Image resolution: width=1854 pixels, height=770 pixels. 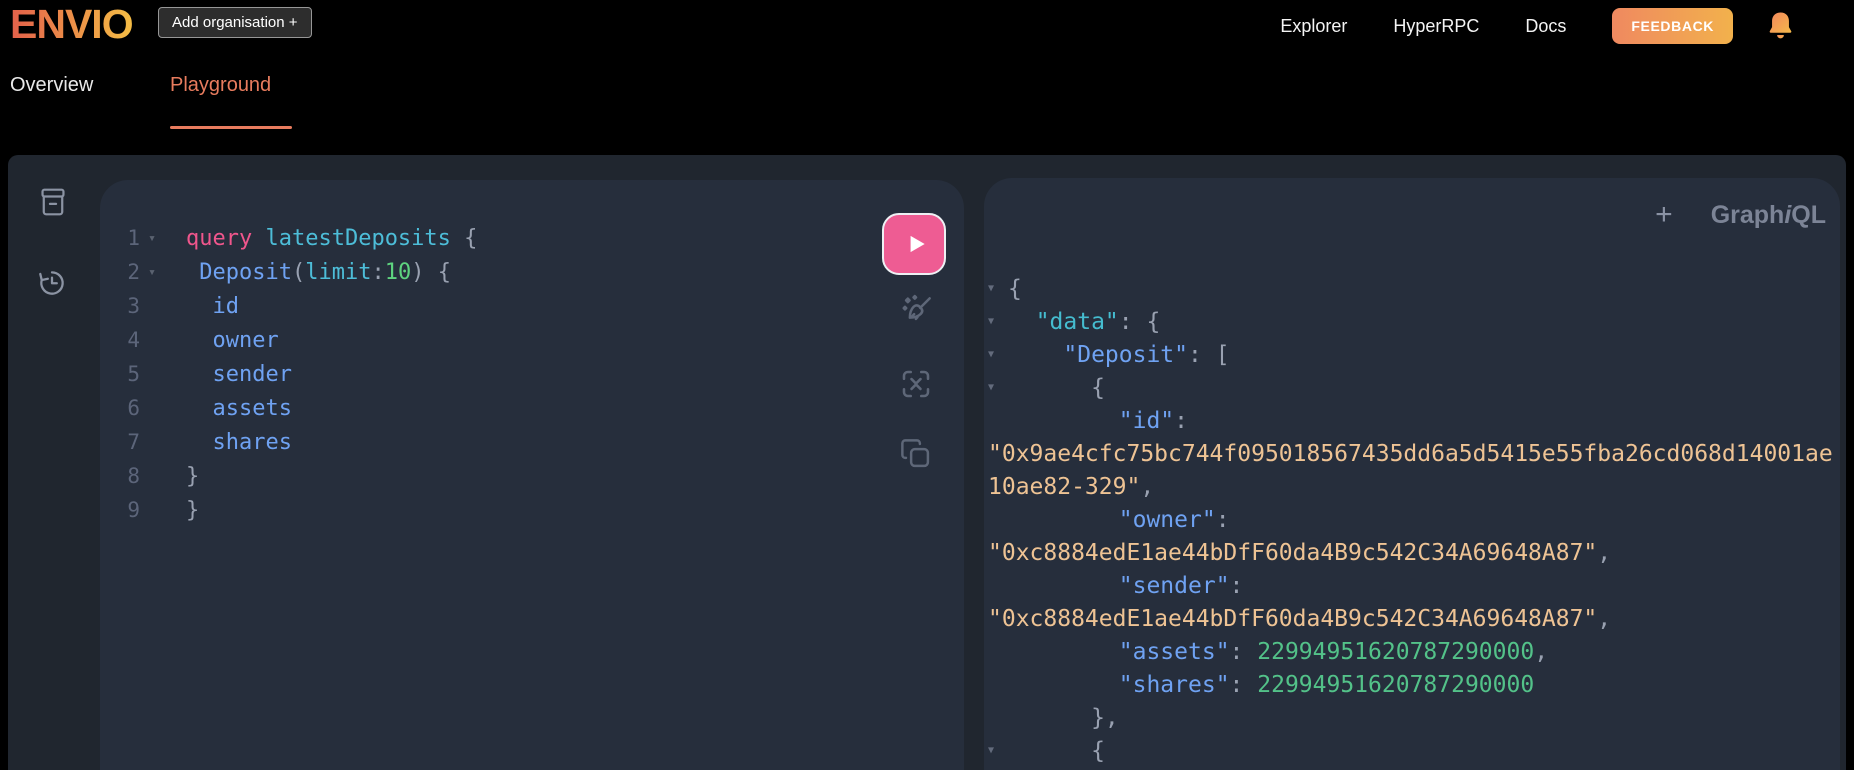 I want to click on response-text: "sender":, so click(x=1126, y=585).